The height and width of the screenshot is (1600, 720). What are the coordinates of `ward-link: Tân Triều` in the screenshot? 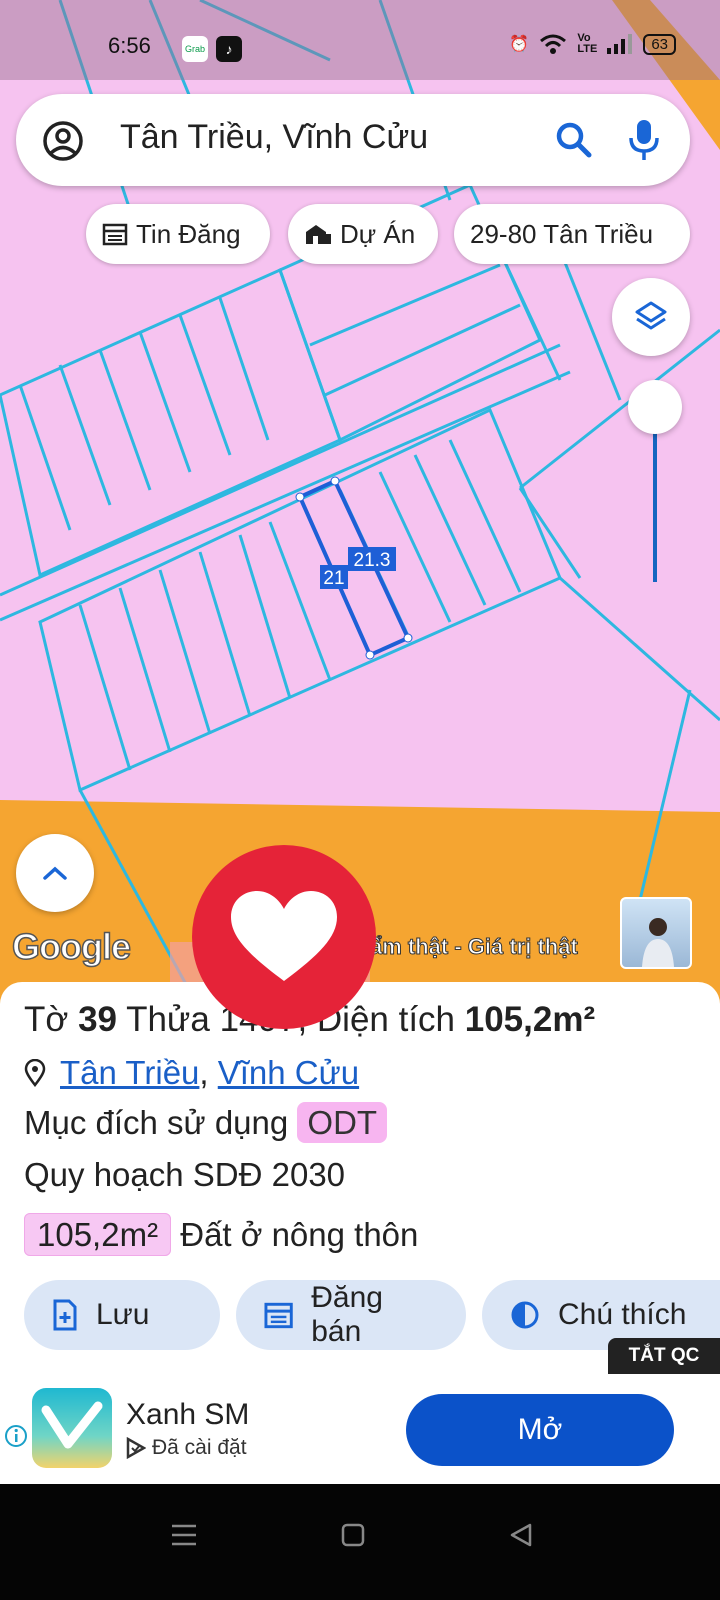 It's located at (129, 1072).